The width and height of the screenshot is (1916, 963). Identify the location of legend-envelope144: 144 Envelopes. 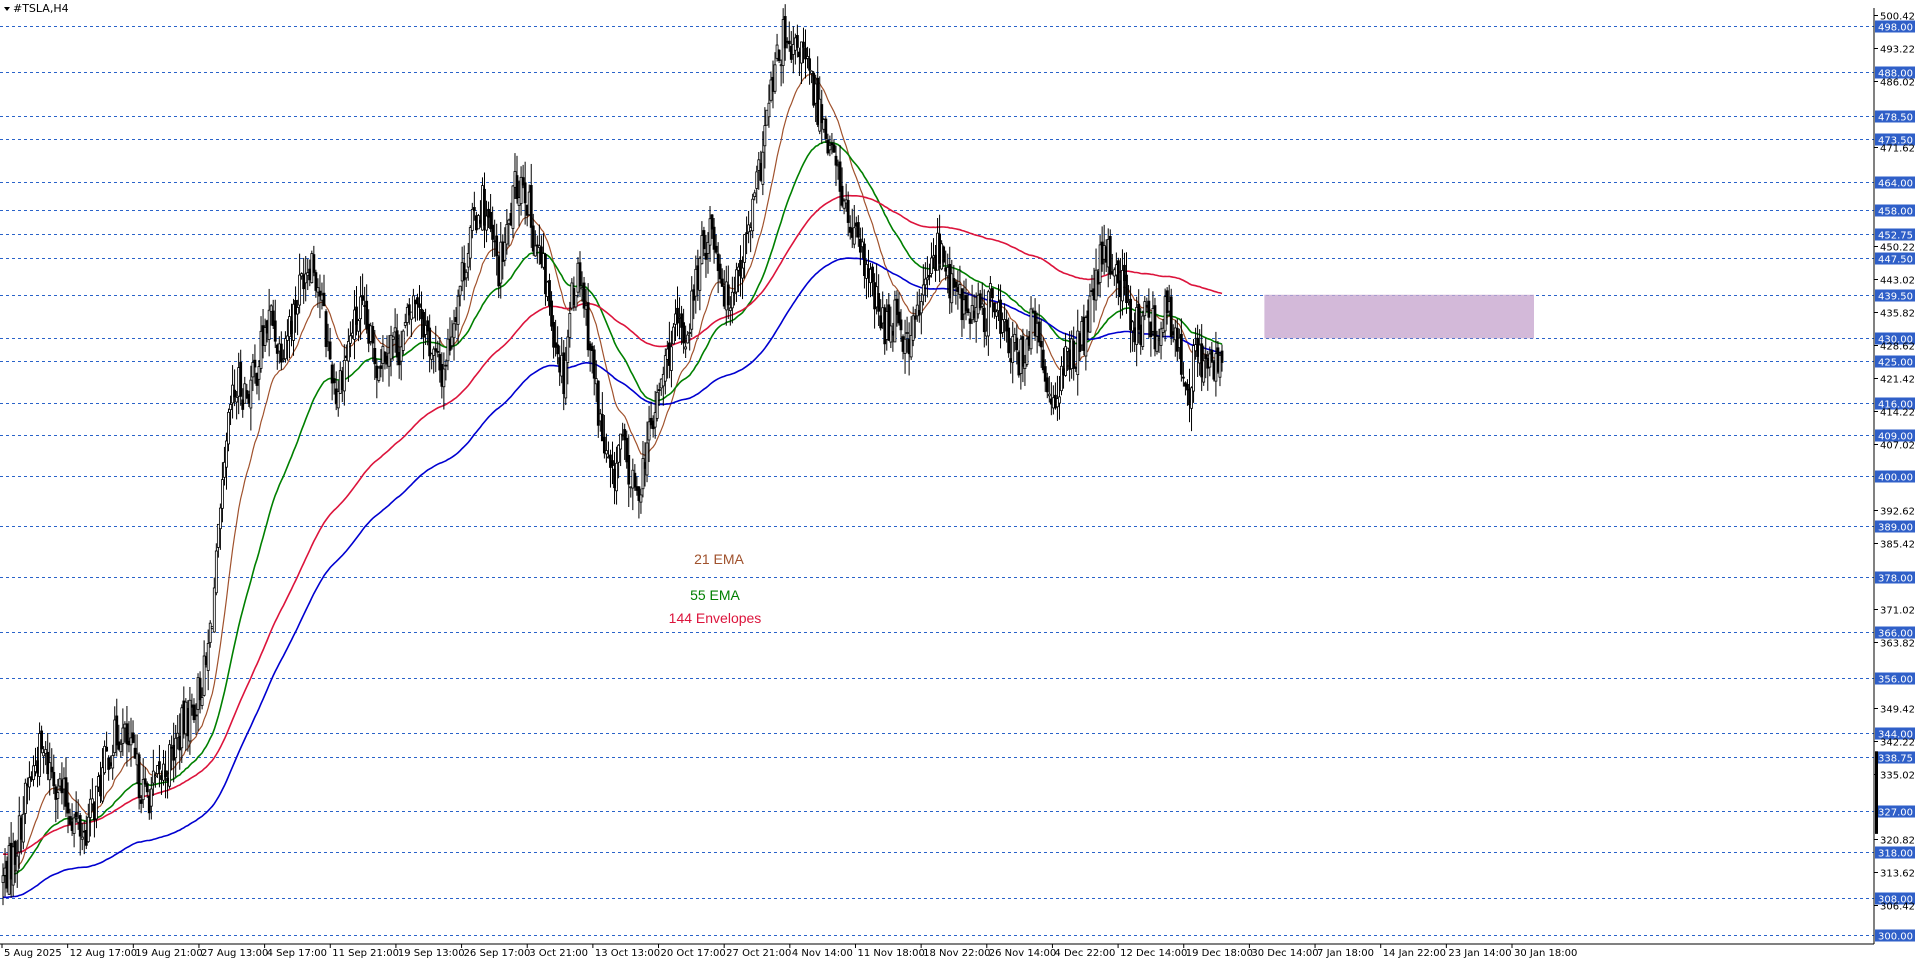
(715, 618).